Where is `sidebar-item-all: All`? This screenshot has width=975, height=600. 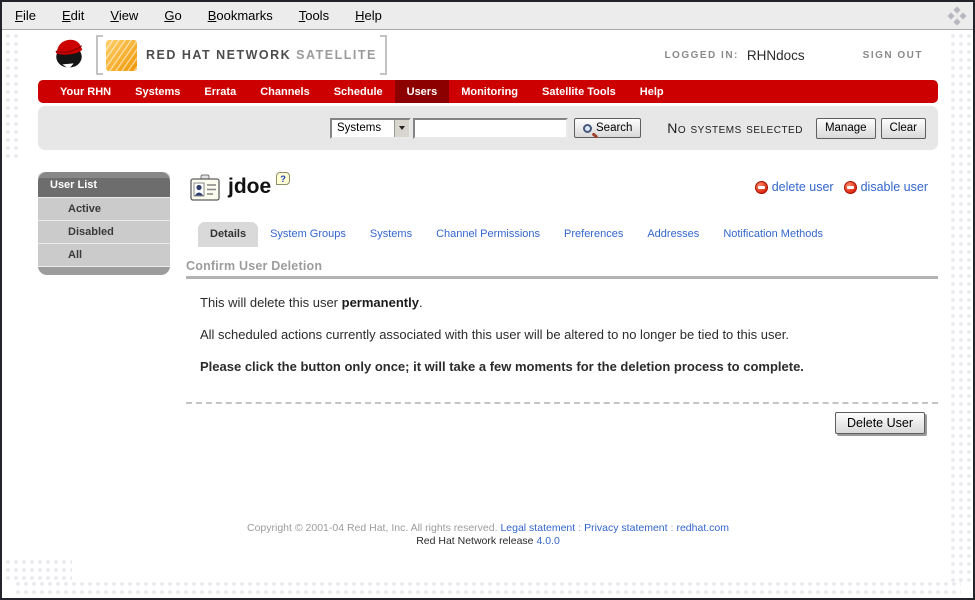 sidebar-item-all: All is located at coordinates (104, 254).